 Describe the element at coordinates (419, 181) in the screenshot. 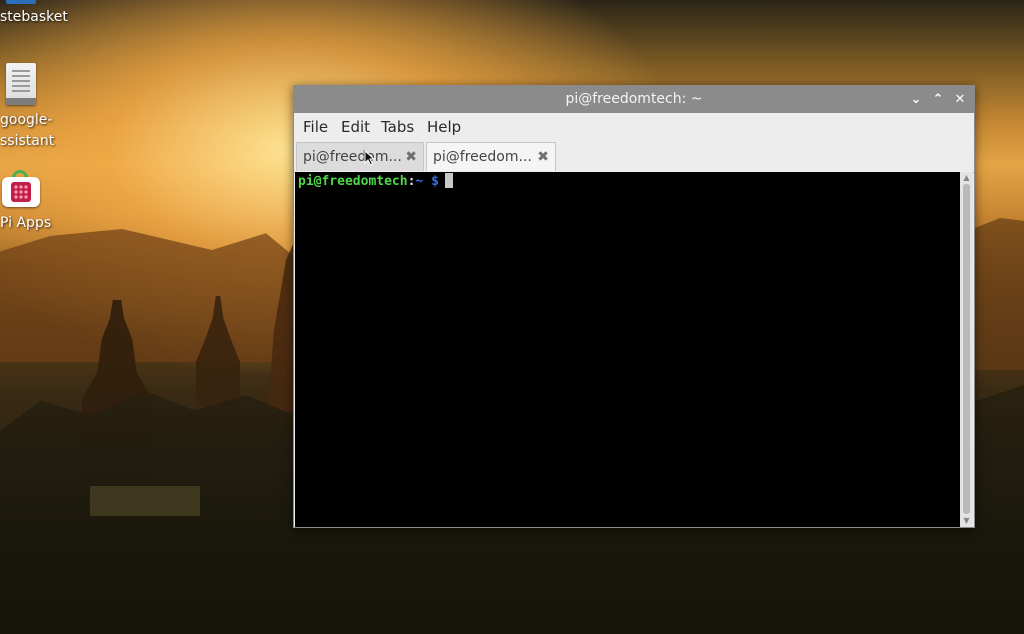

I see `prompt-path: ~` at that location.